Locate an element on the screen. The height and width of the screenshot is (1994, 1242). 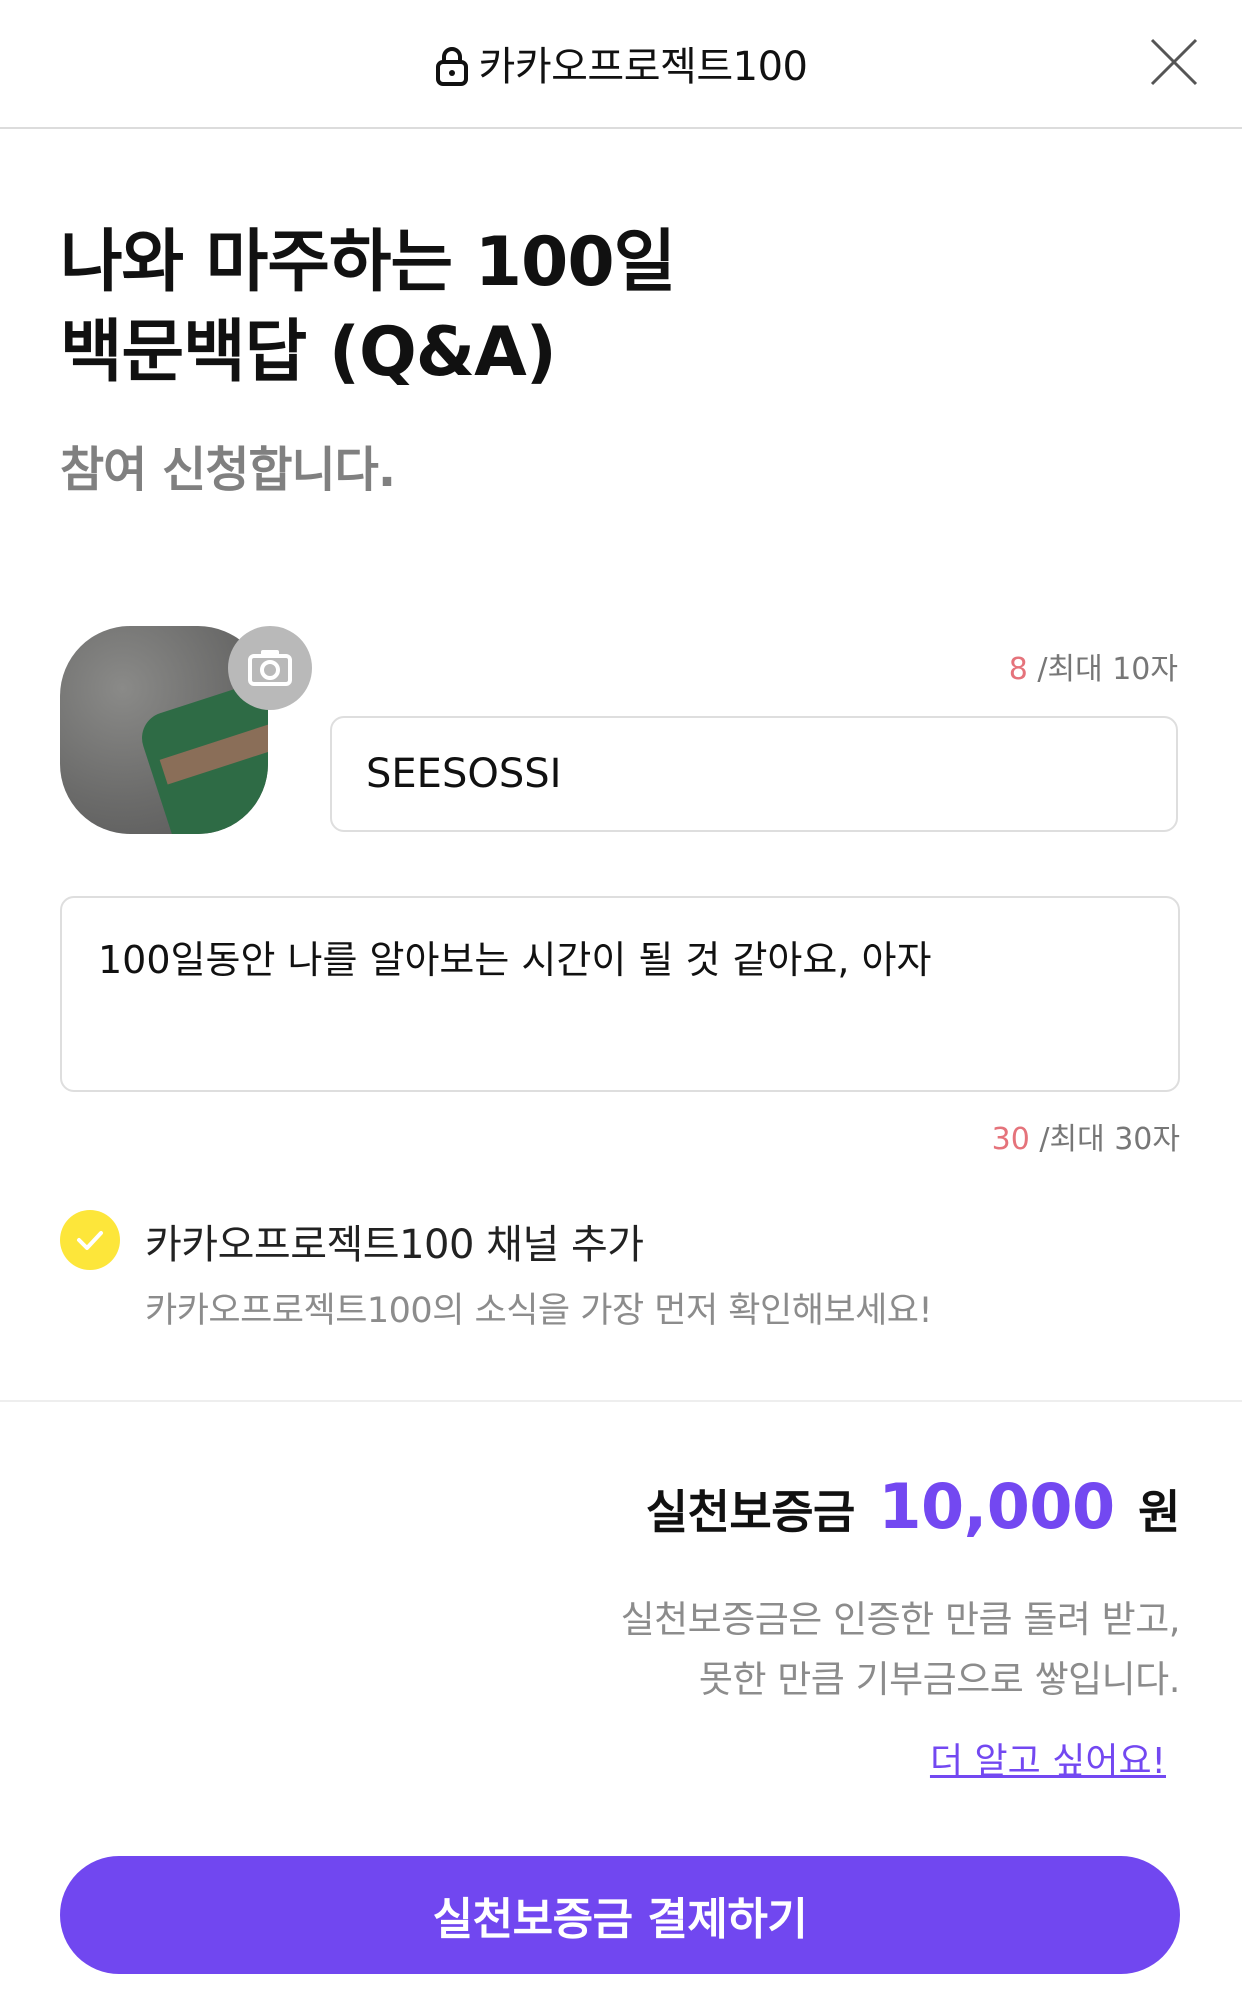
check-icon is located at coordinates (90, 1240).